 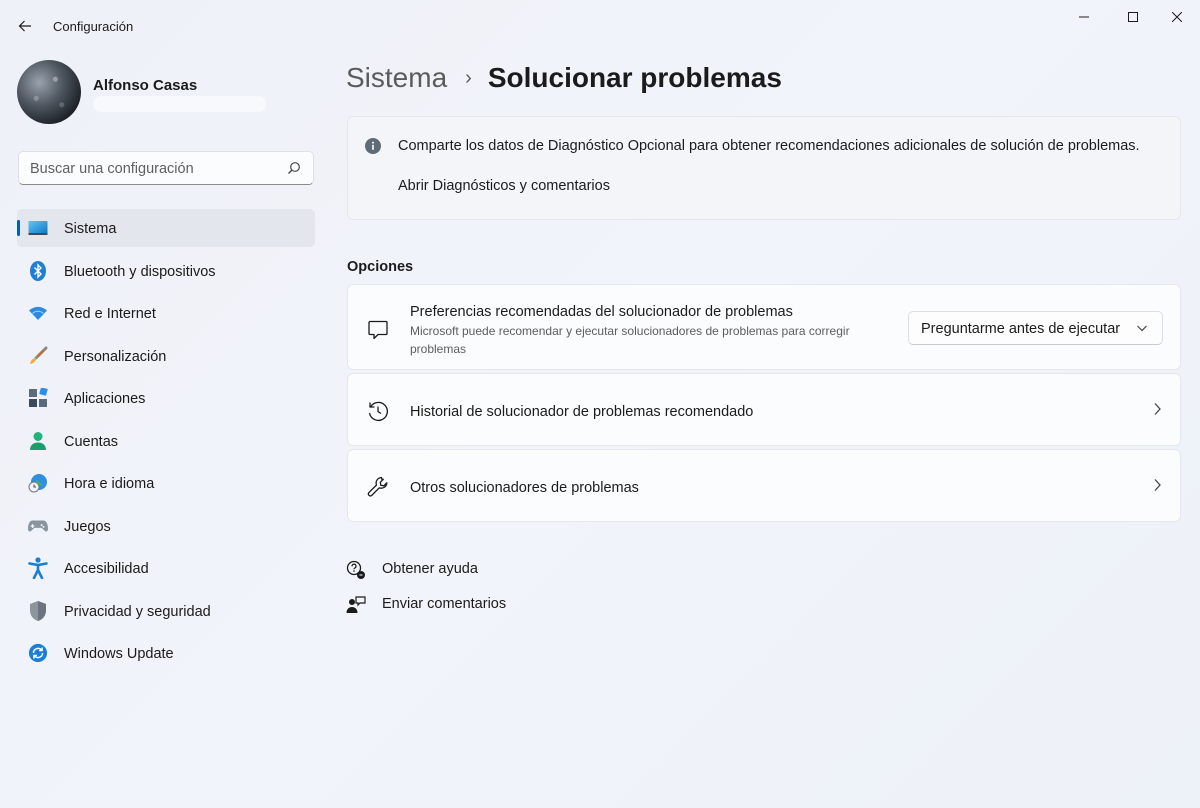 What do you see at coordinates (378, 487) in the screenshot?
I see `wrench-icon` at bounding box center [378, 487].